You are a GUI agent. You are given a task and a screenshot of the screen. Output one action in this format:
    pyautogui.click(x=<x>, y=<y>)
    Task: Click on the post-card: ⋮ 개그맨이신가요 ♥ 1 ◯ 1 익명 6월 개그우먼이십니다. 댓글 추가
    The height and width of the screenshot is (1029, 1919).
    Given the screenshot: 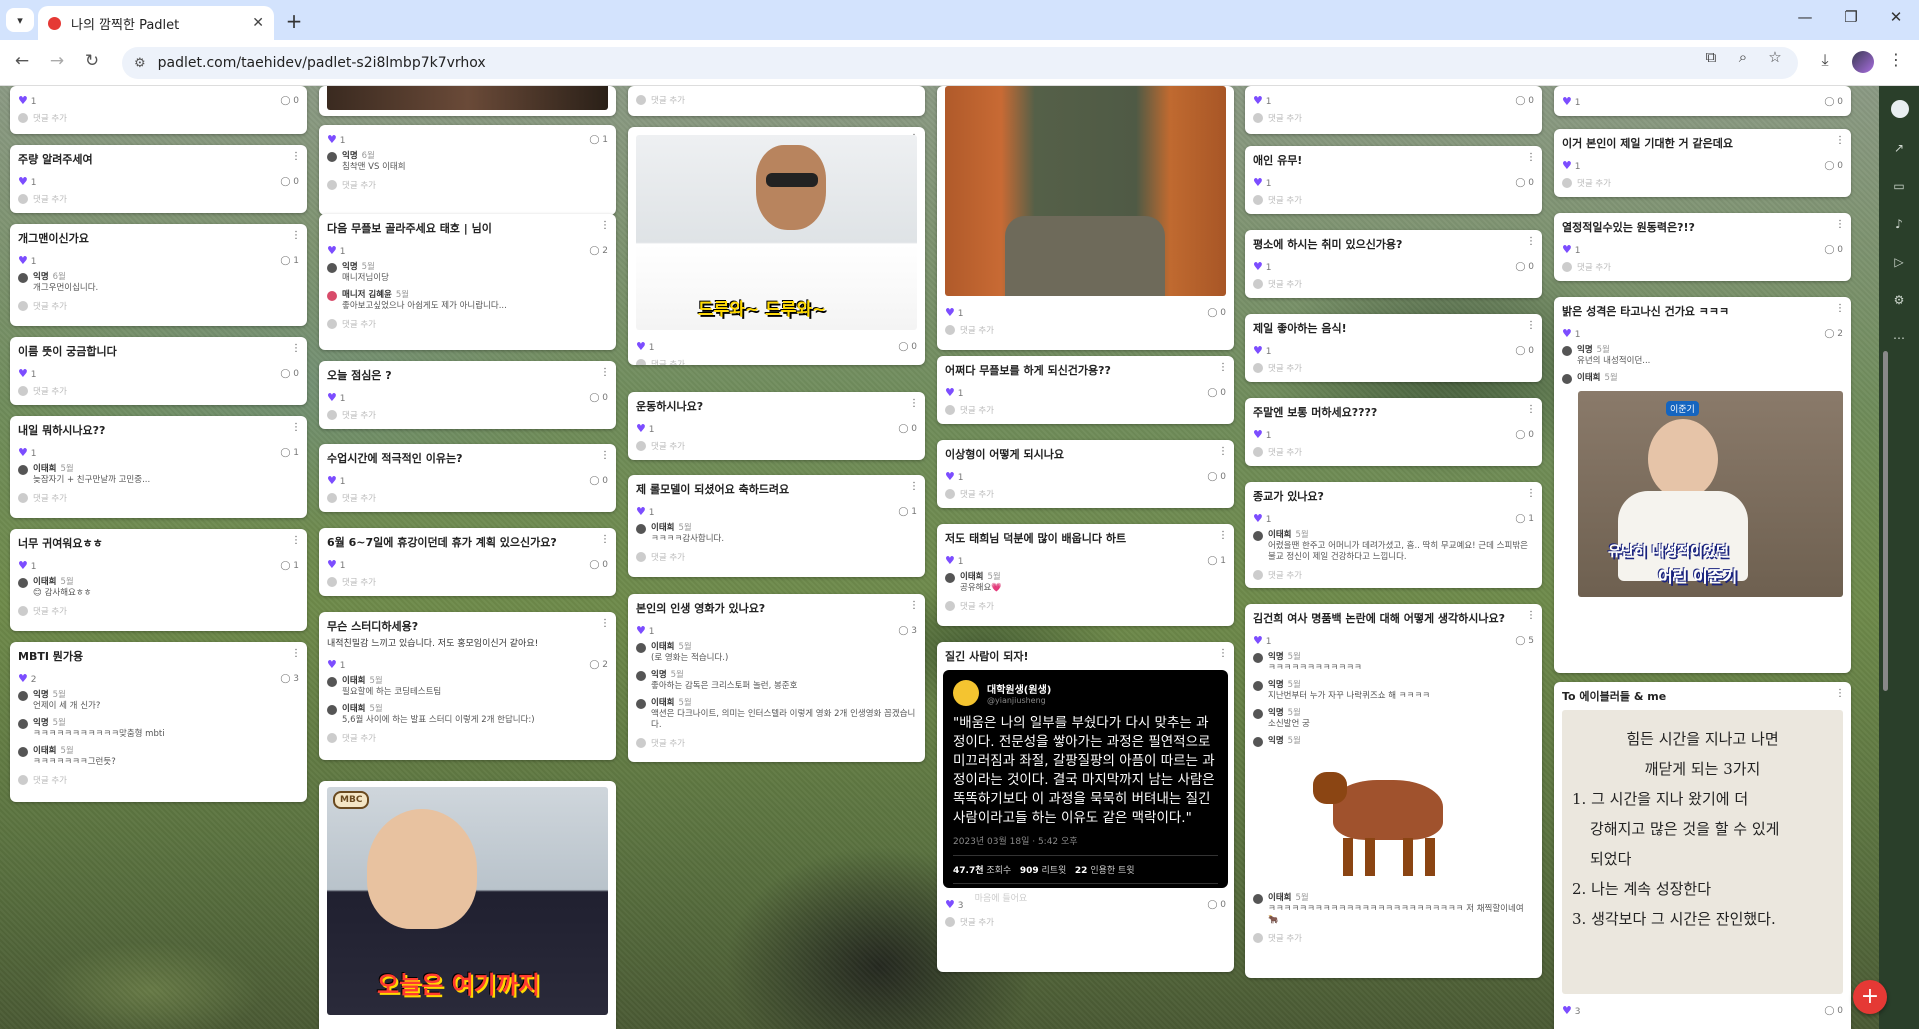 What is the action you would take?
    pyautogui.click(x=158, y=275)
    